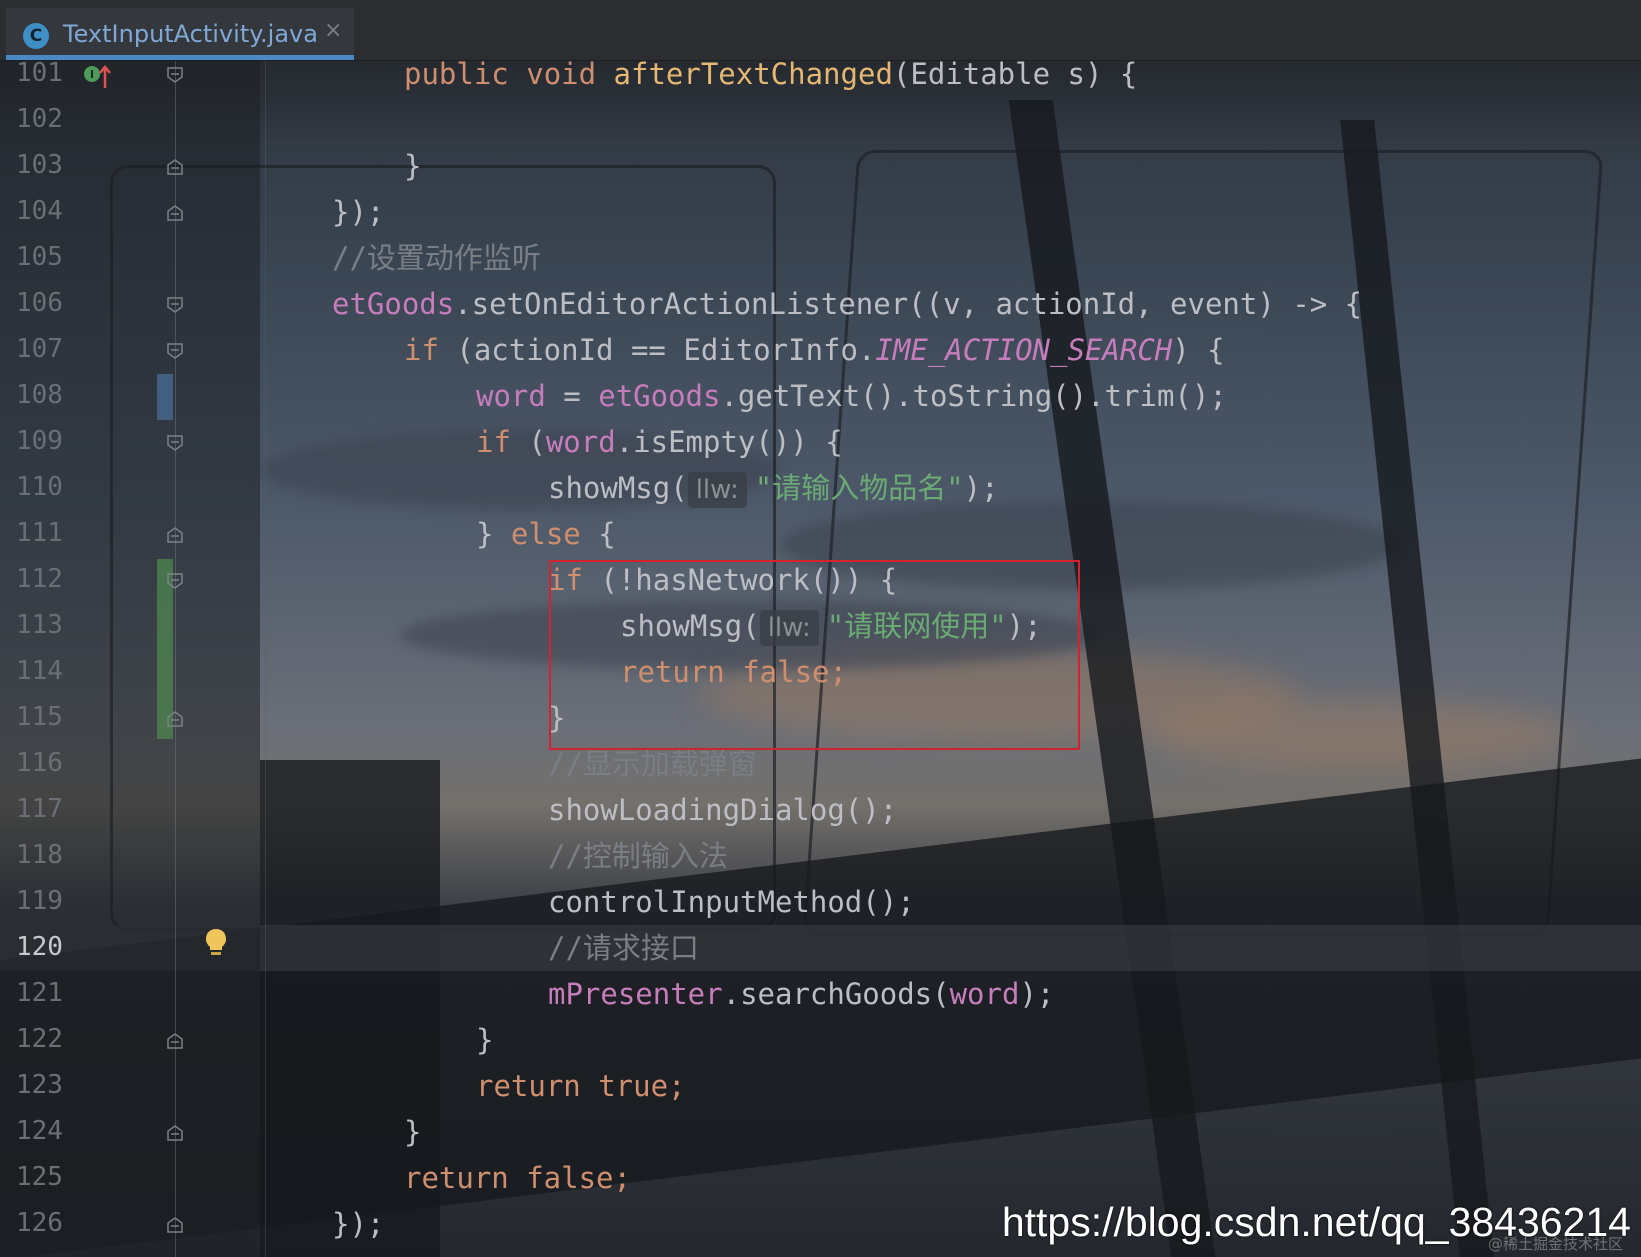 This screenshot has height=1257, width=1641. What do you see at coordinates (46, 579) in the screenshot?
I see `line-number: 112` at bounding box center [46, 579].